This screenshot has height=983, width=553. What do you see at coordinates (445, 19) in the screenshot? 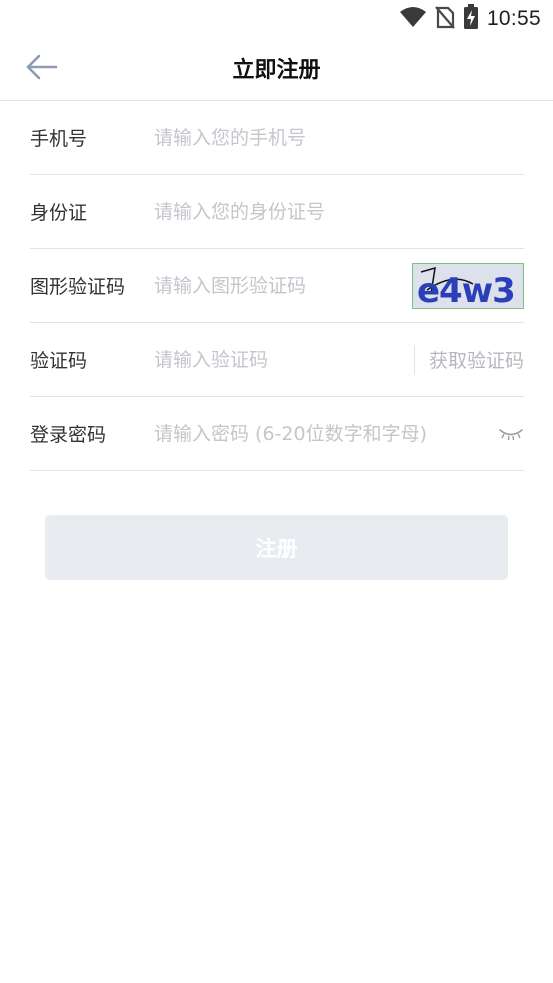
I see `no-sim-icon` at bounding box center [445, 19].